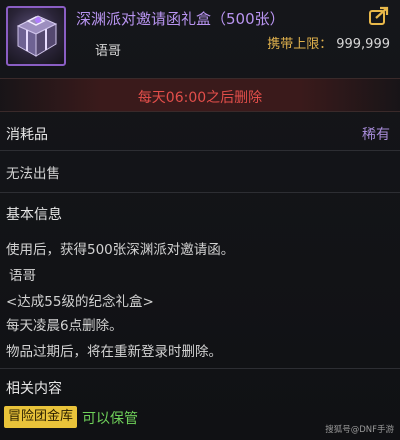 This screenshot has height=440, width=400. What do you see at coordinates (376, 135) in the screenshot?
I see `rarity-label: 稀有` at bounding box center [376, 135].